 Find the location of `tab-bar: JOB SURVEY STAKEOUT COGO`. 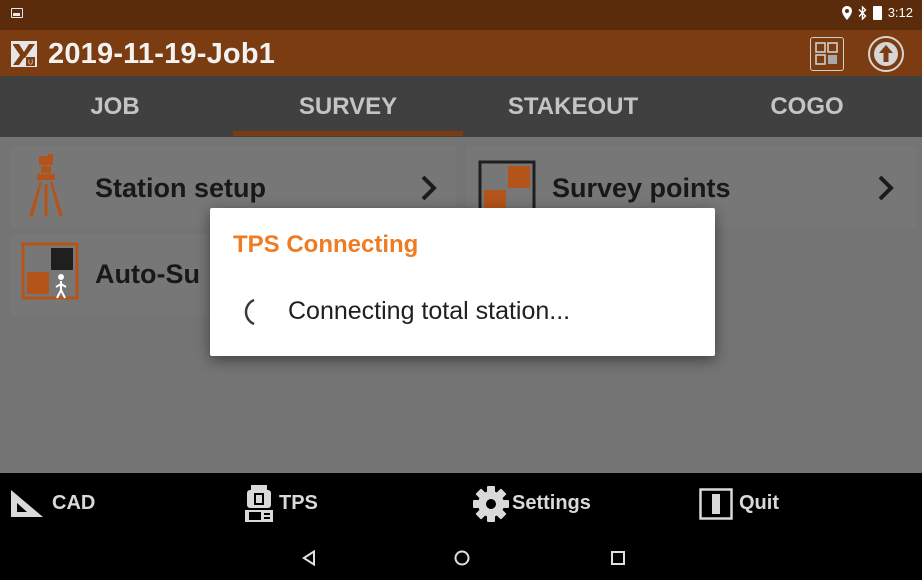

tab-bar: JOB SURVEY STAKEOUT COGO is located at coordinates (461, 106).